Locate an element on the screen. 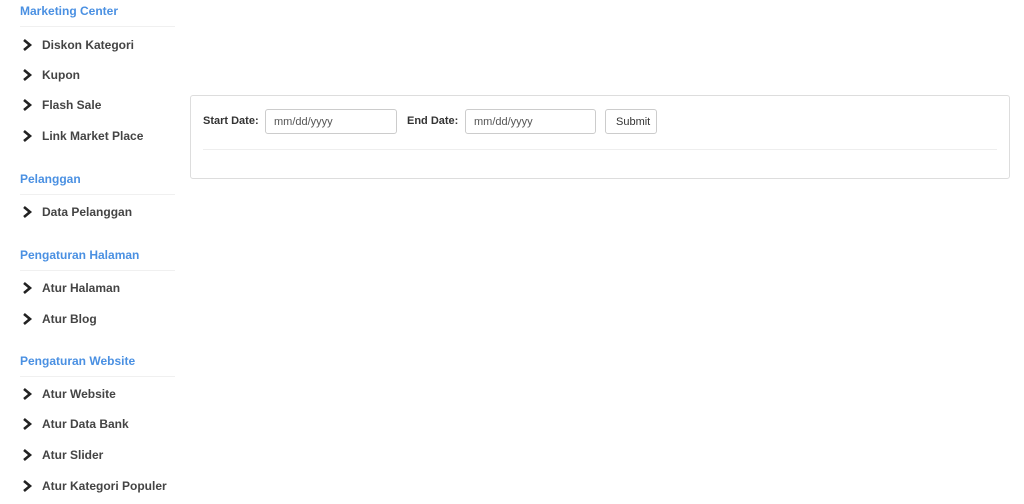  sidebar-item-atur-kategori-populer: Atur Kategori Populer is located at coordinates (100, 486).